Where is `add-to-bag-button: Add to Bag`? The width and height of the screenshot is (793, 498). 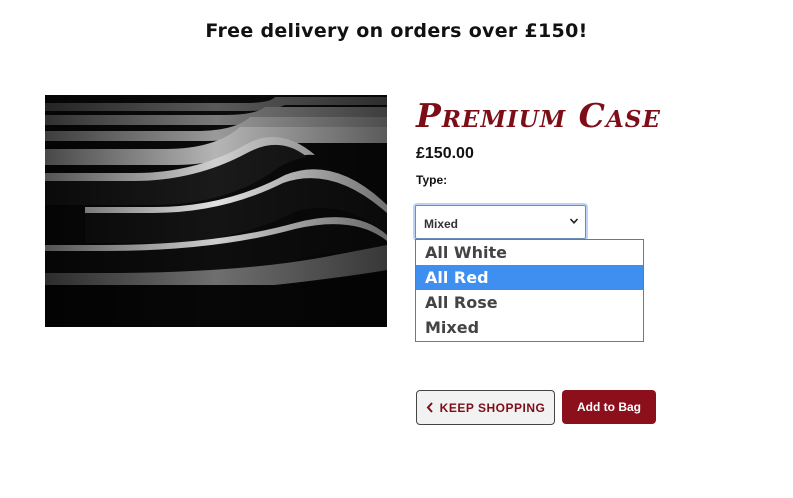
add-to-bag-button: Add to Bag is located at coordinates (609, 407).